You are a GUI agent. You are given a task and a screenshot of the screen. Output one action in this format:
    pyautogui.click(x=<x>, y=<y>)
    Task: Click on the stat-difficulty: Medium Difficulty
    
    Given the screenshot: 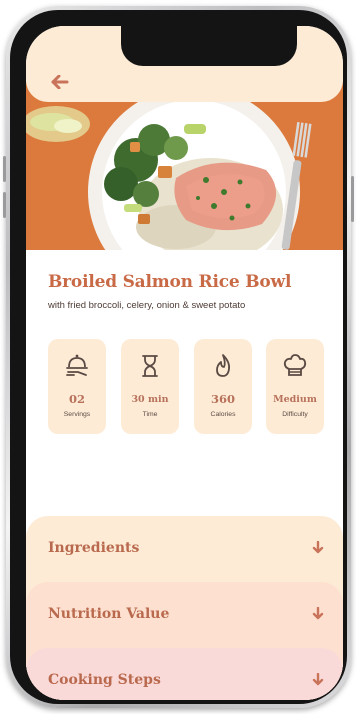 What is the action you would take?
    pyautogui.click(x=295, y=386)
    